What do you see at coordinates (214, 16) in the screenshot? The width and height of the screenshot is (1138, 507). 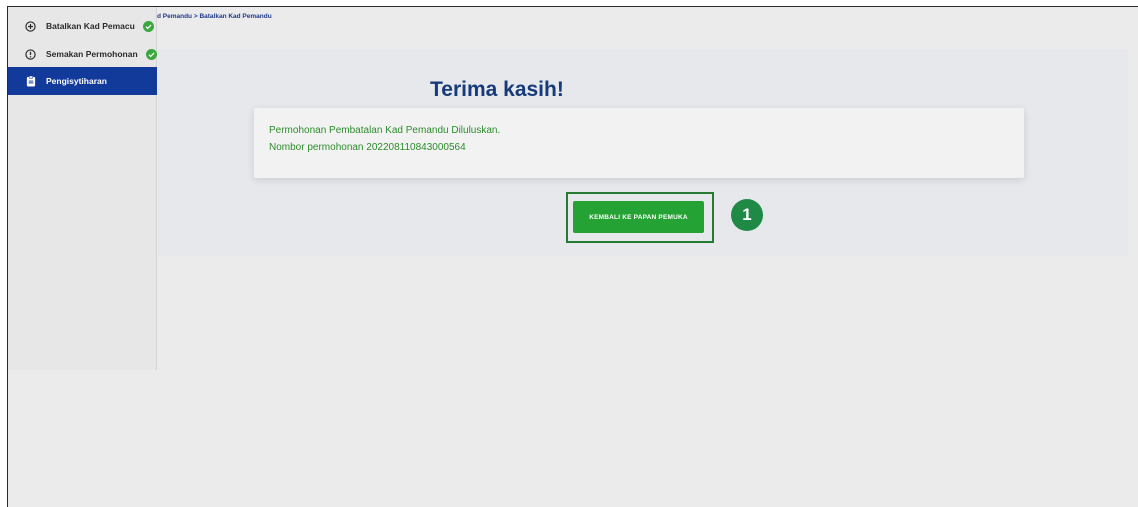 I see `breadcrumb: d Pemandu > Batalkan Kad Pemandu` at bounding box center [214, 16].